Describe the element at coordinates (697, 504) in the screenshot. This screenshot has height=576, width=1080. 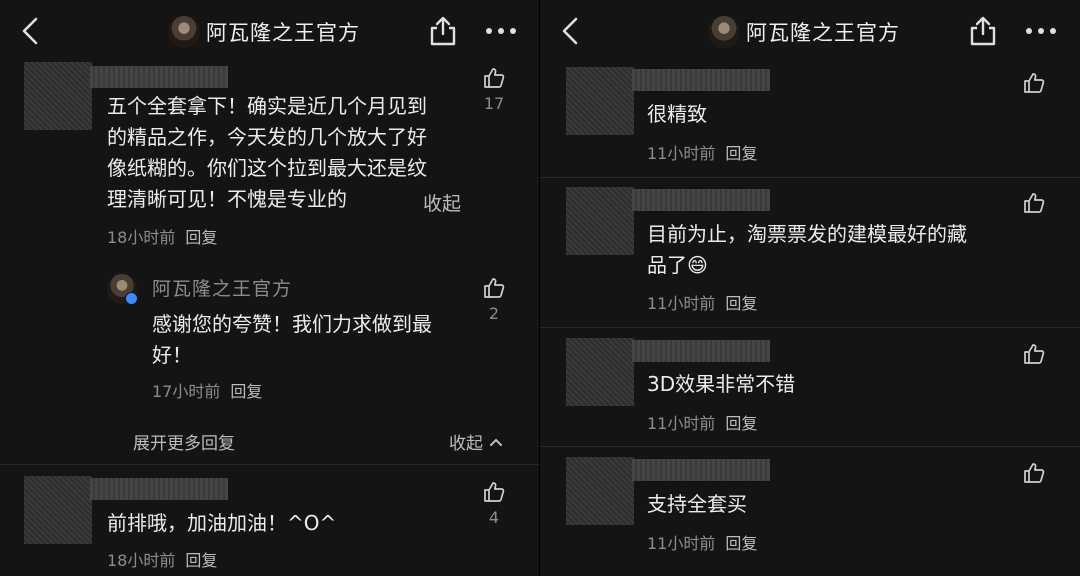
I see `comment-text: 支持全套买` at that location.